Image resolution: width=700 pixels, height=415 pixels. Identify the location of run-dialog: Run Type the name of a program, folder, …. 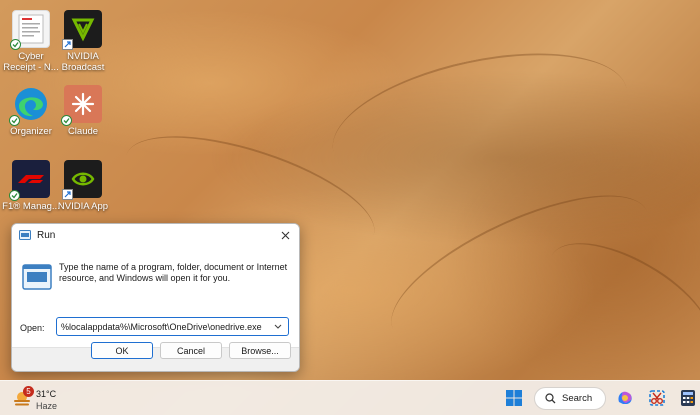
(155, 297).